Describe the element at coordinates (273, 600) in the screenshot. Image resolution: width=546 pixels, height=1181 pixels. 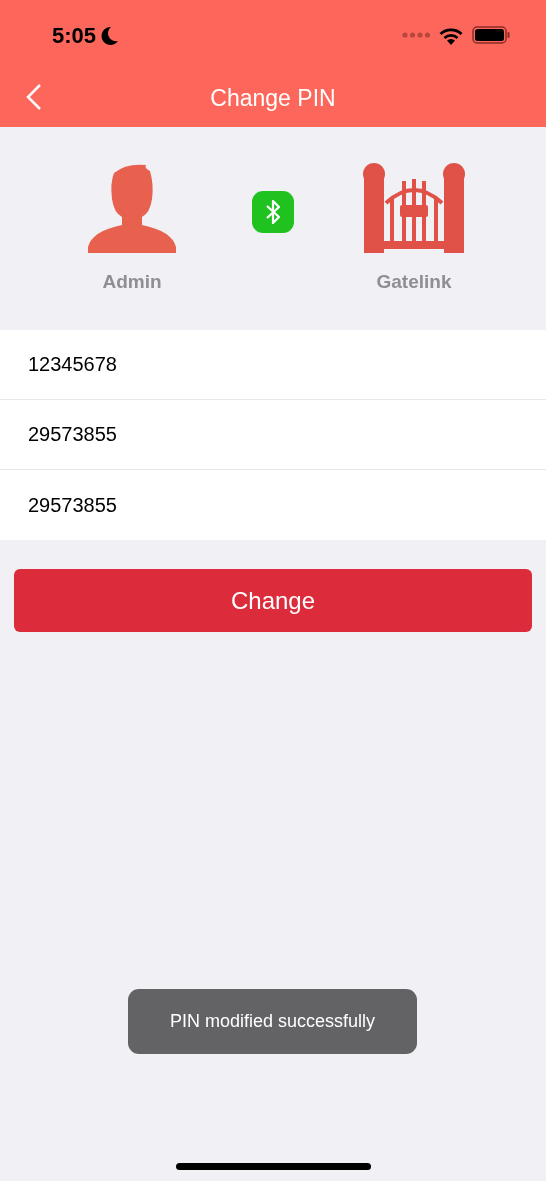
I see `change-button: Change` at that location.